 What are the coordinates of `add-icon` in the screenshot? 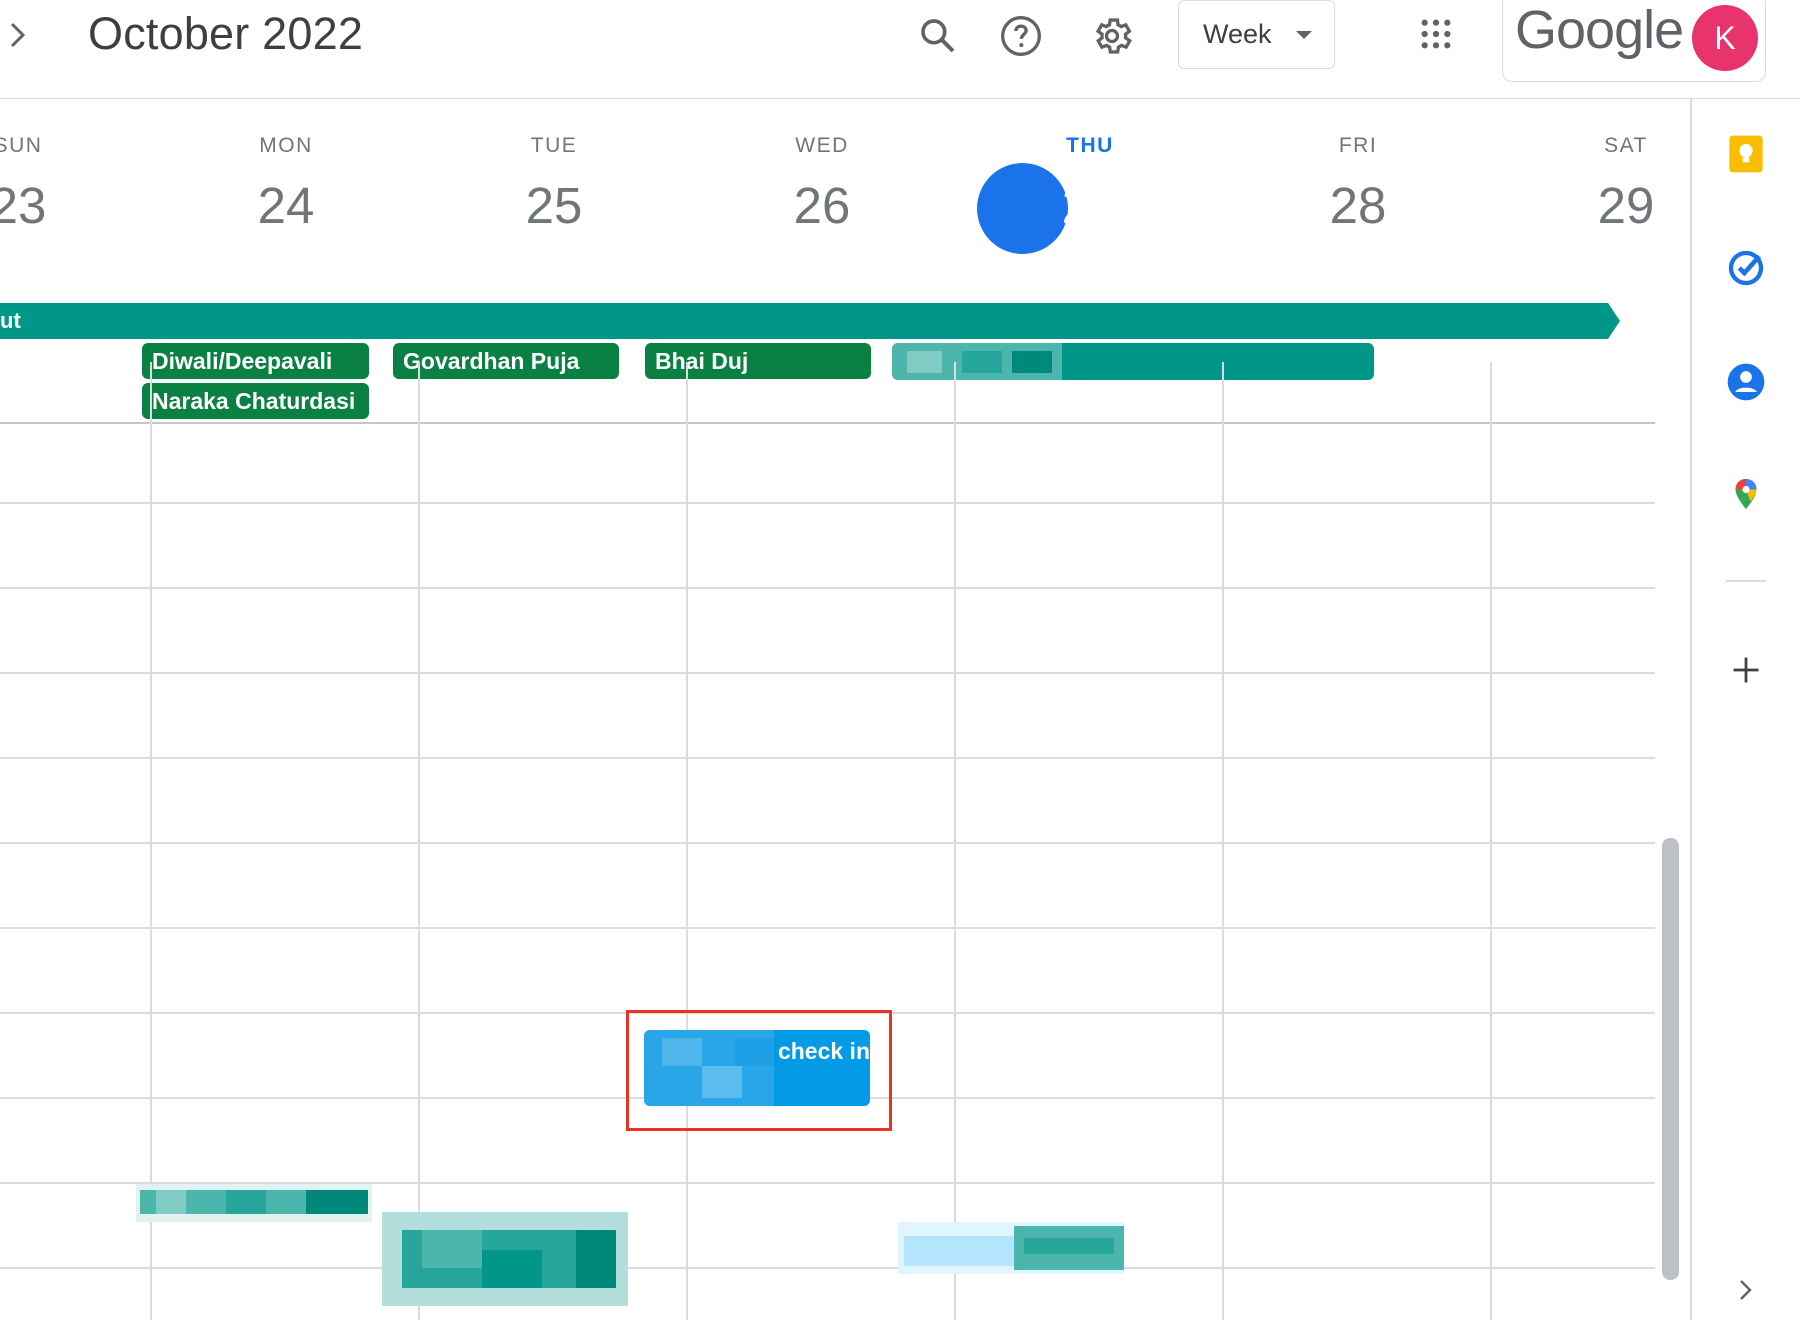 It's located at (1746, 670).